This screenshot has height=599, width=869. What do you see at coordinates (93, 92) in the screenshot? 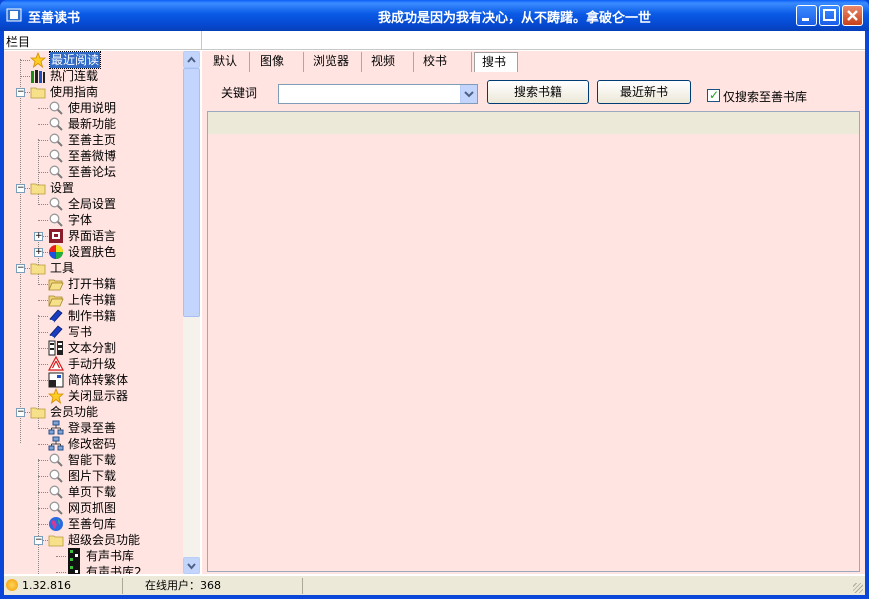
I see `tree-item: − 使用指南` at bounding box center [93, 92].